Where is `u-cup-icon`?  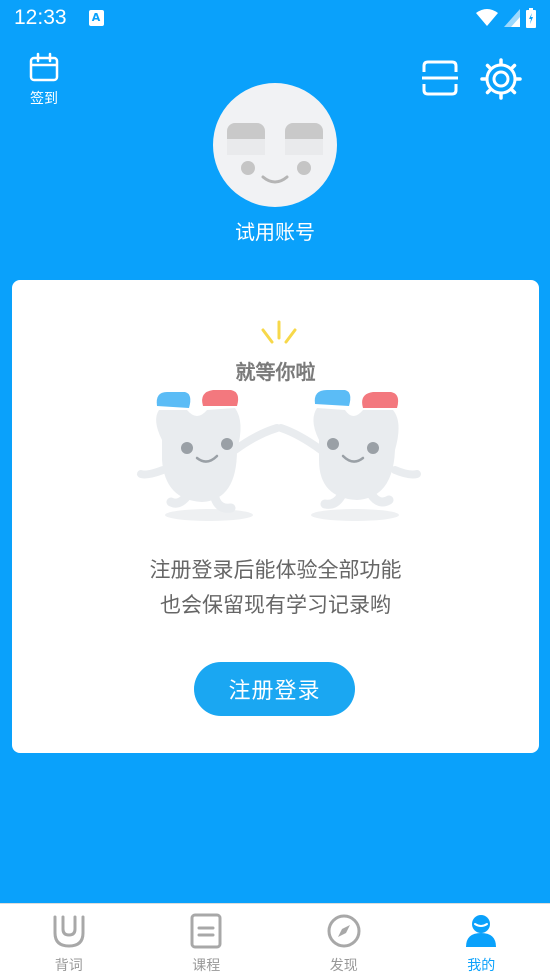 u-cup-icon is located at coordinates (69, 931).